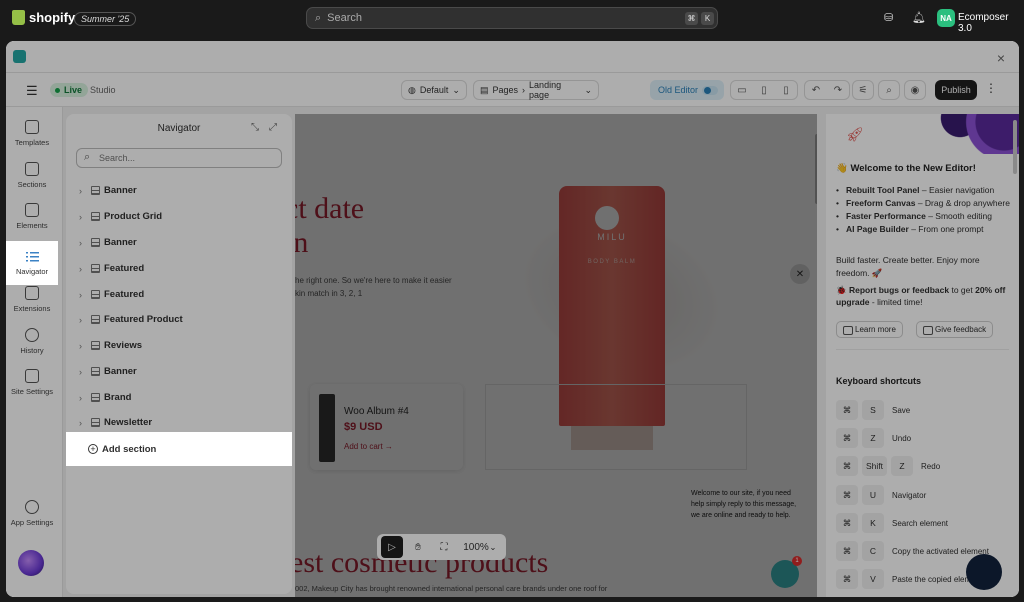 This screenshot has height=602, width=1024. I want to click on rail-item-site-settings: Site Settings, so click(32, 382).